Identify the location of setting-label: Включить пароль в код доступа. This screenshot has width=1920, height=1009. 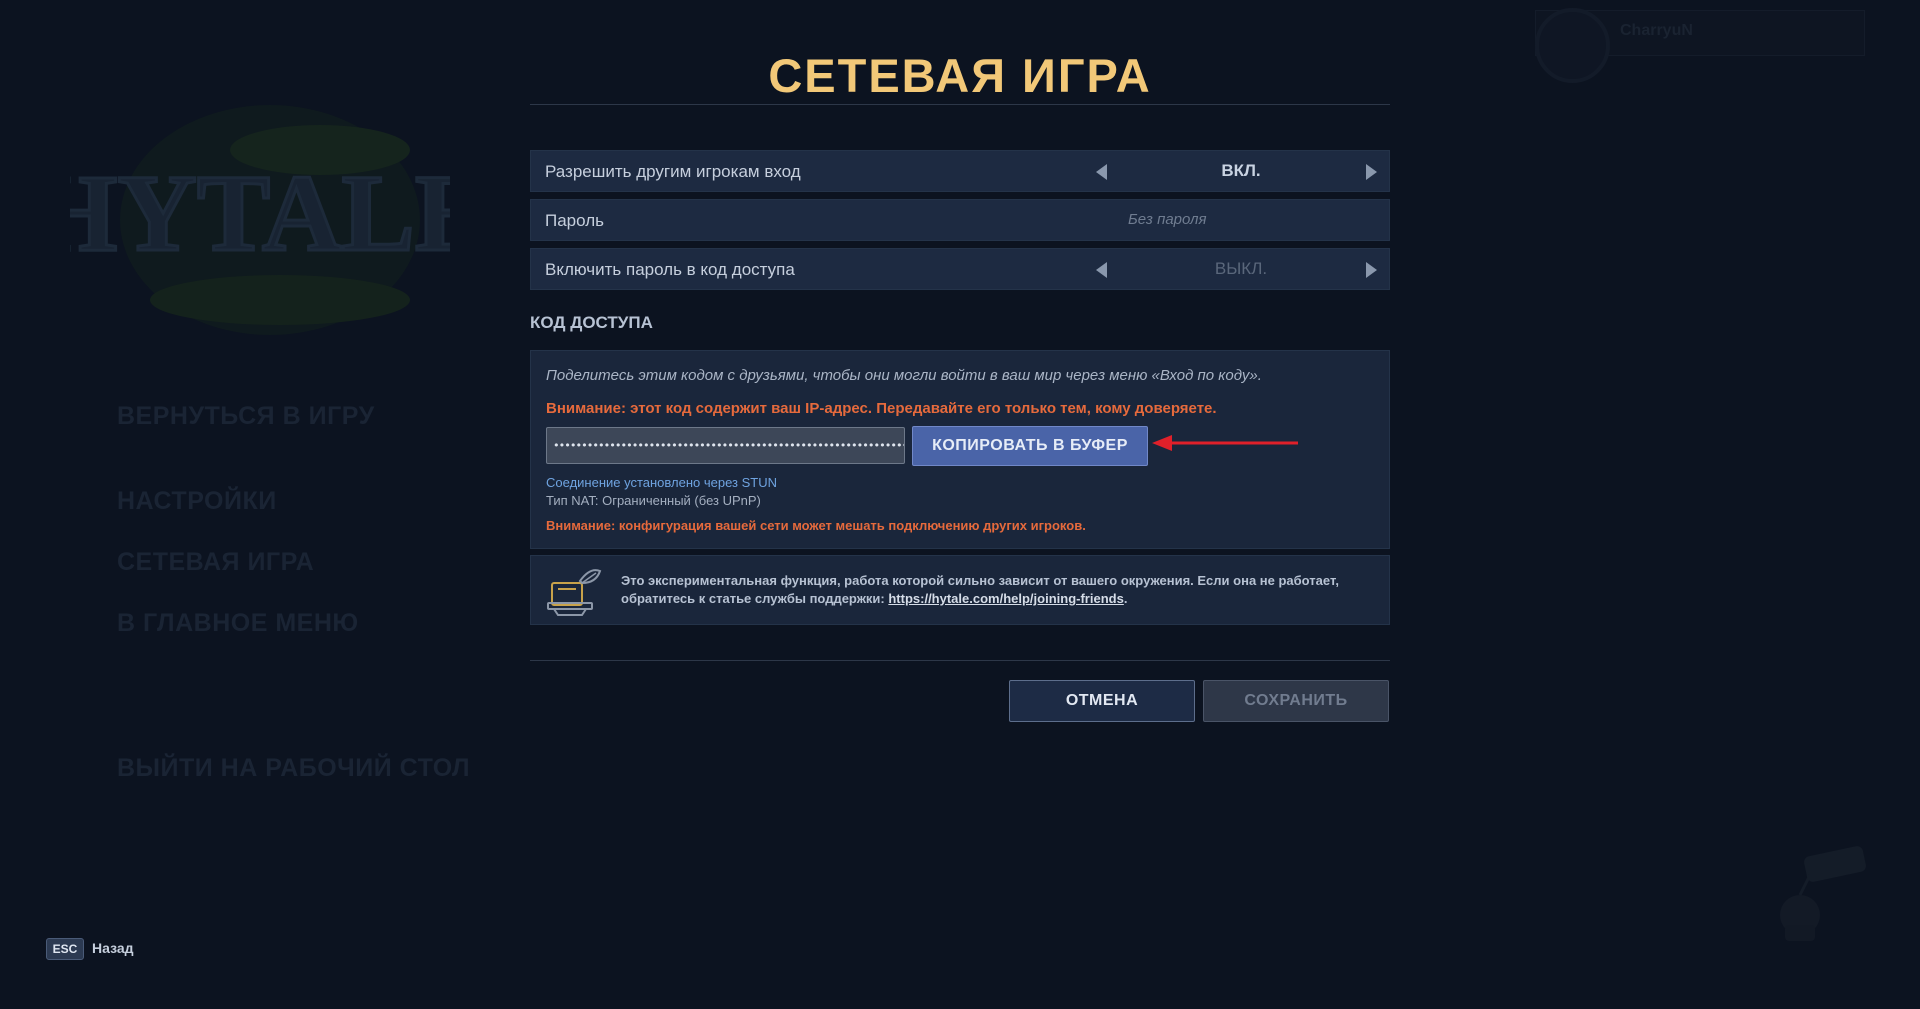
(670, 269).